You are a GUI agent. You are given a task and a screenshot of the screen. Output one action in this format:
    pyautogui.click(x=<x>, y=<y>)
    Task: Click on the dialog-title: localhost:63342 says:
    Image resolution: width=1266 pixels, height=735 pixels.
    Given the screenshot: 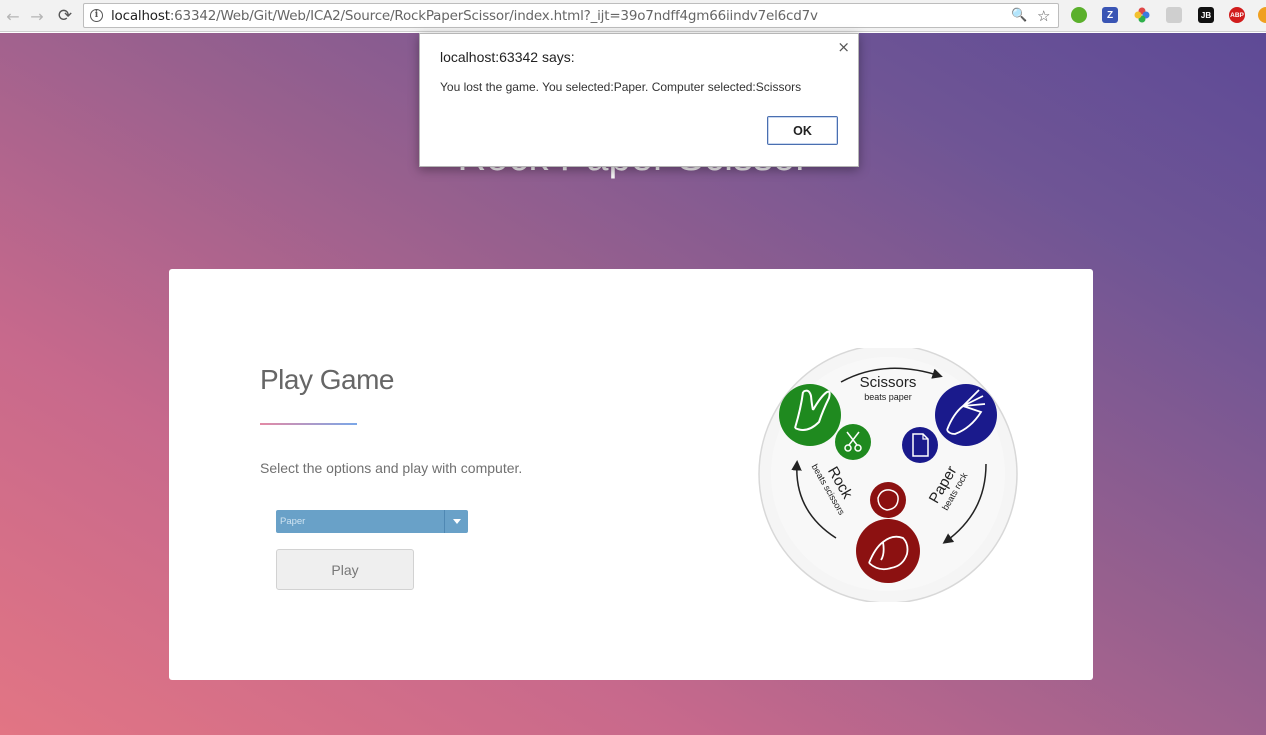 What is the action you would take?
    pyautogui.click(x=507, y=57)
    